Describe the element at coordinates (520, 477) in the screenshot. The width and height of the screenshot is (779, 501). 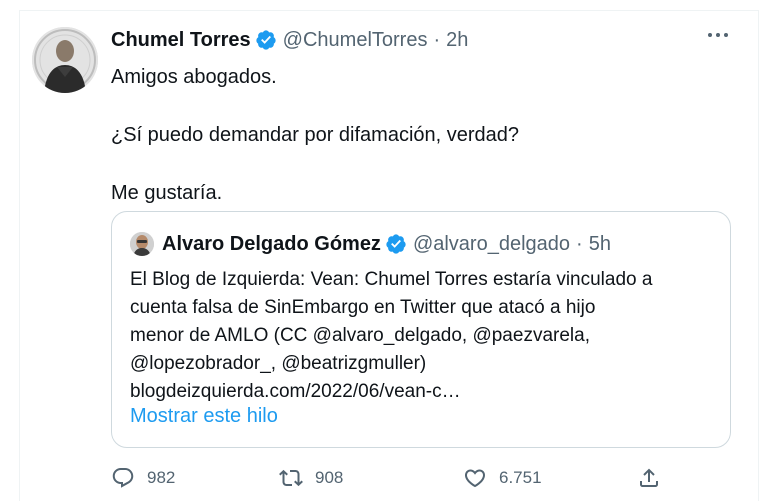
I see `like-count: 6.751` at that location.